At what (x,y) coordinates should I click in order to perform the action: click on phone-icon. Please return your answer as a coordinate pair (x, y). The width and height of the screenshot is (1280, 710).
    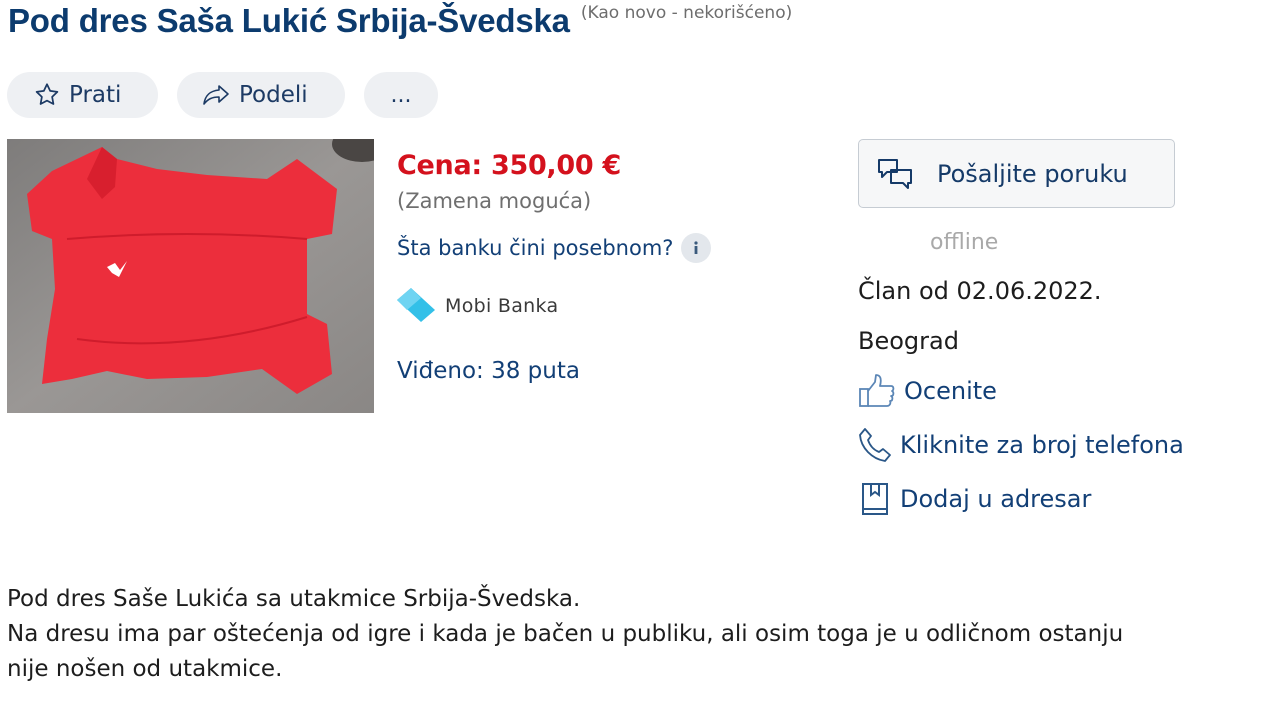
    Looking at the image, I should click on (875, 445).